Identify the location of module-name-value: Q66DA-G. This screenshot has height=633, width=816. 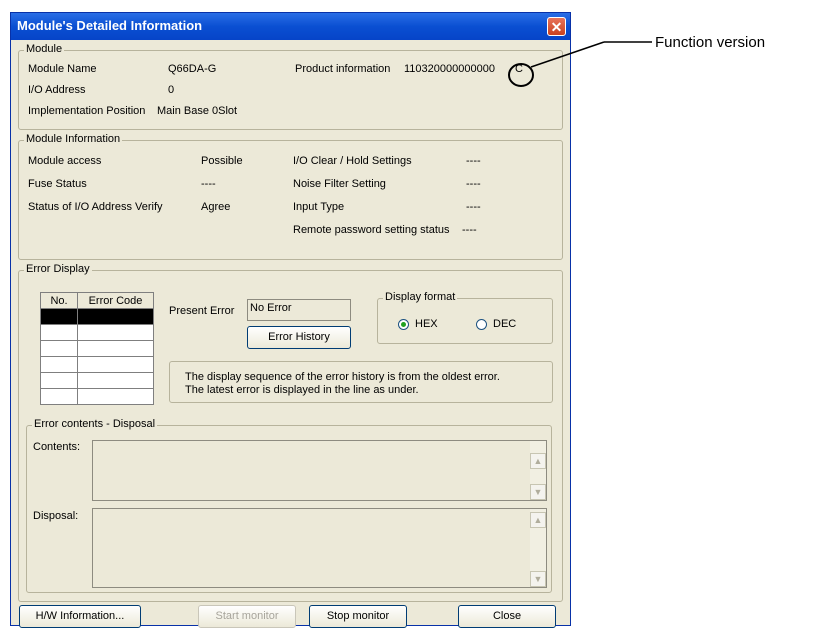
(192, 69).